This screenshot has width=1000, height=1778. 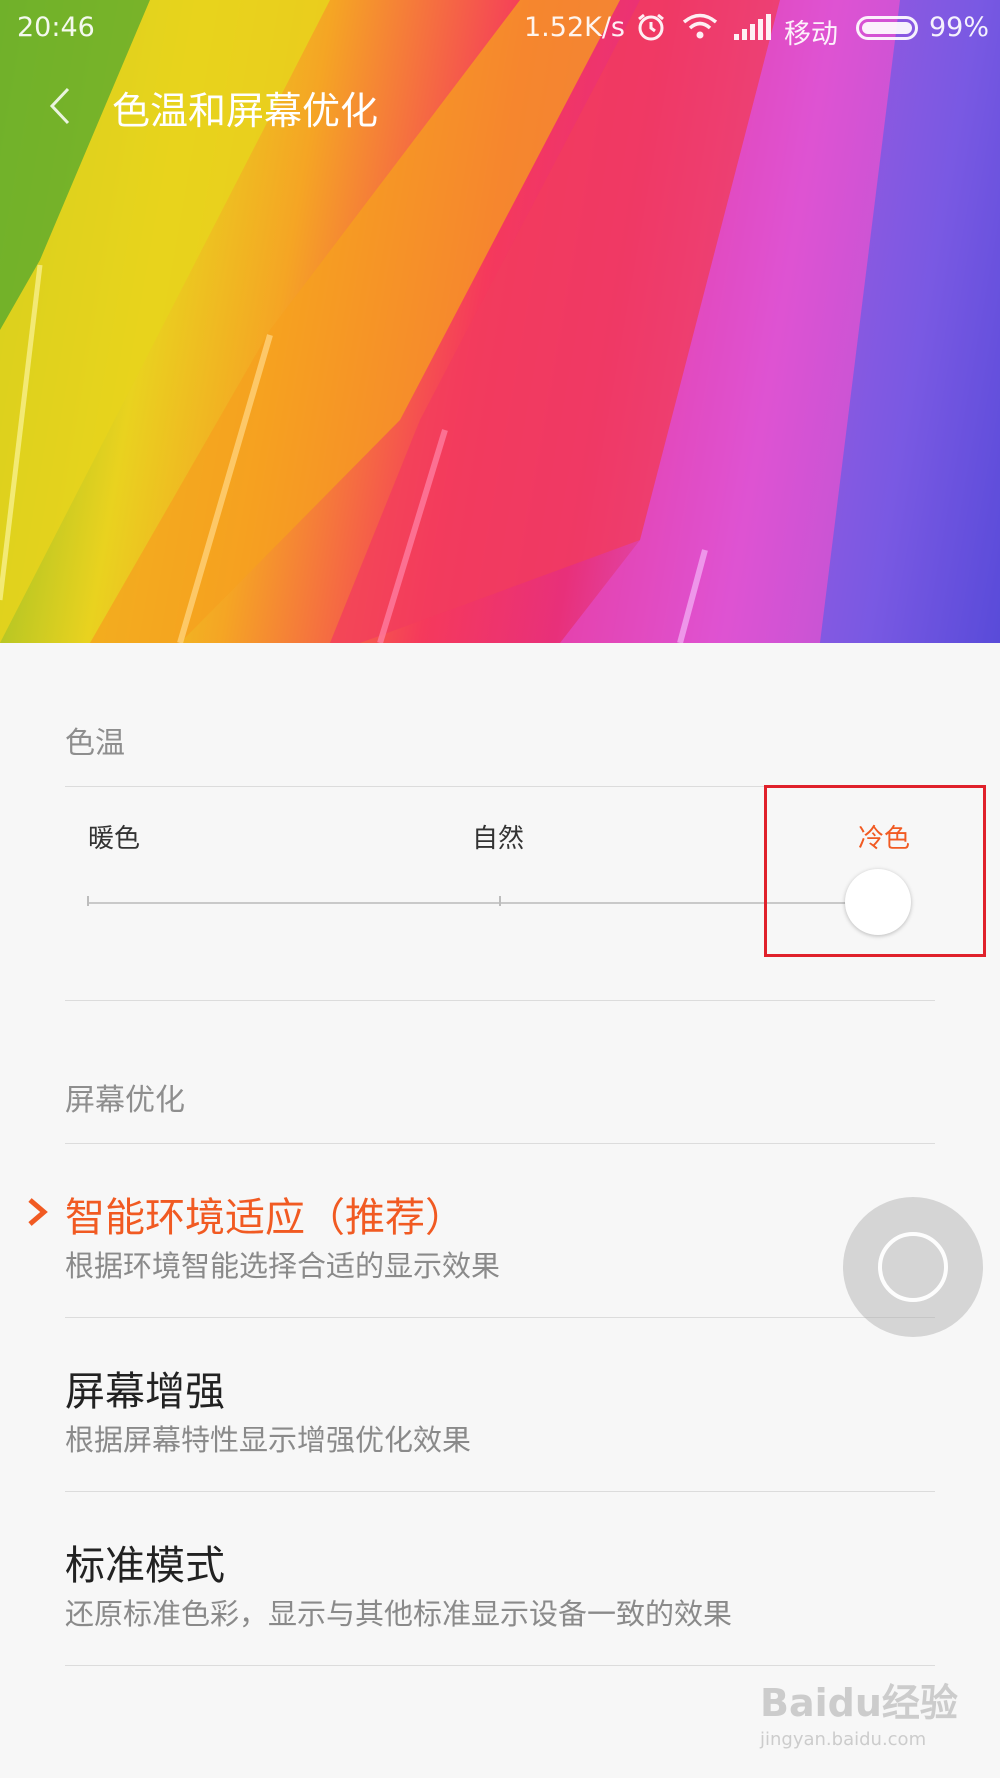 What do you see at coordinates (268, 1440) in the screenshot?
I see `option-description: 根据屏幕特性显示增强优化效果` at bounding box center [268, 1440].